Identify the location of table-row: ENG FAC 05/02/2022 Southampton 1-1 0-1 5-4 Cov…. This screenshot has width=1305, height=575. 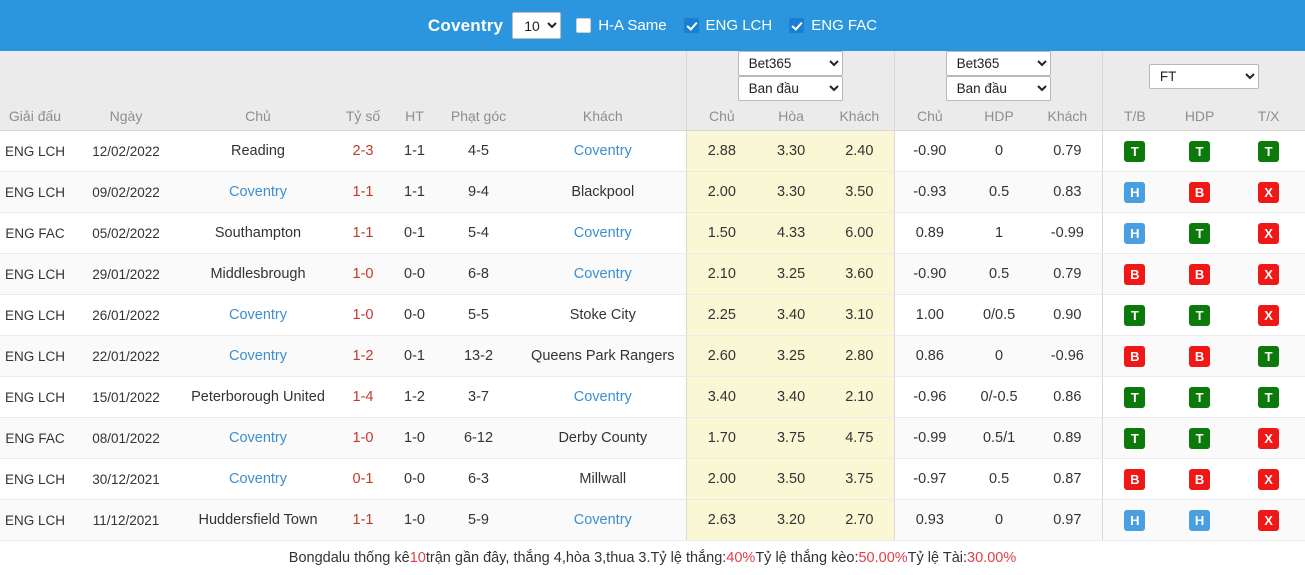
(652, 233).